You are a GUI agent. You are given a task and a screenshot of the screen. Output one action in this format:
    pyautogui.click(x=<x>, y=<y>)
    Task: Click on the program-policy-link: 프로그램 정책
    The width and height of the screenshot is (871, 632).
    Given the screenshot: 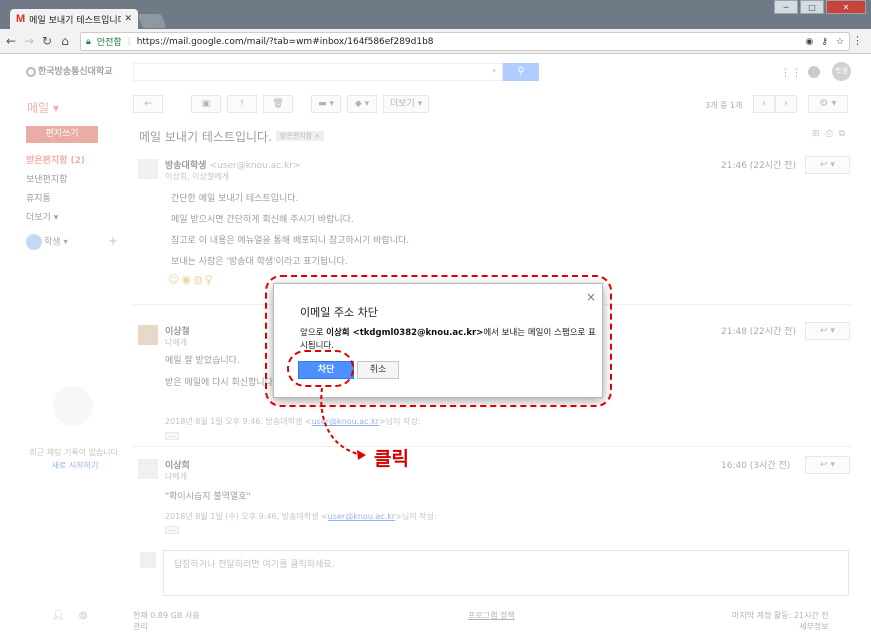 What is the action you would take?
    pyautogui.click(x=491, y=615)
    